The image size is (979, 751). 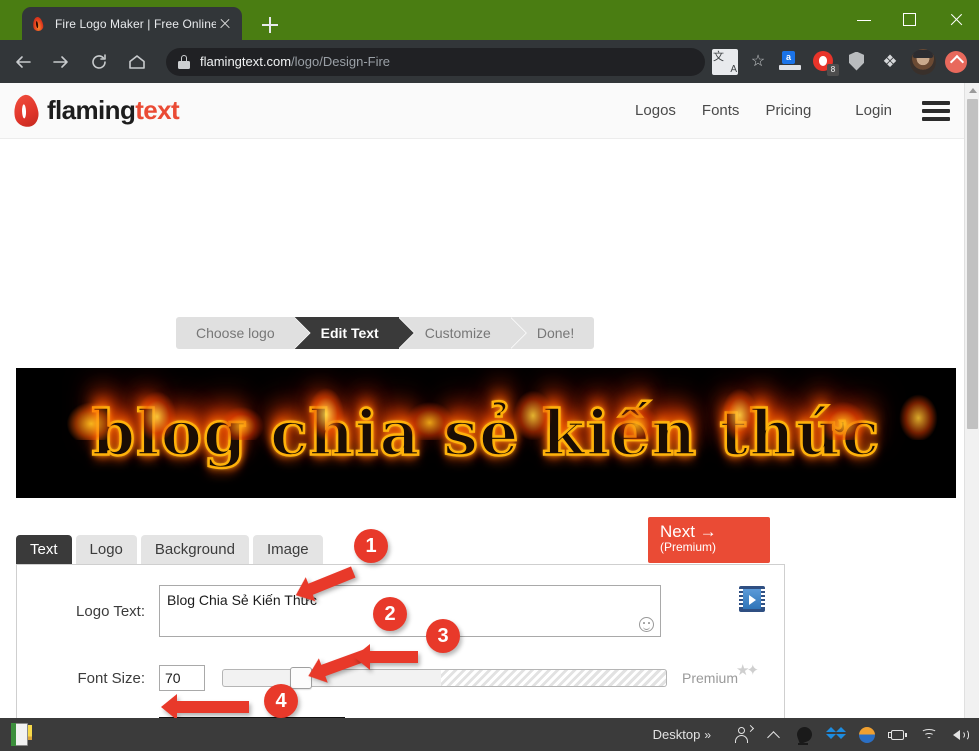 What do you see at coordinates (791, 62) in the screenshot?
I see `extension-blue-icon: a` at bounding box center [791, 62].